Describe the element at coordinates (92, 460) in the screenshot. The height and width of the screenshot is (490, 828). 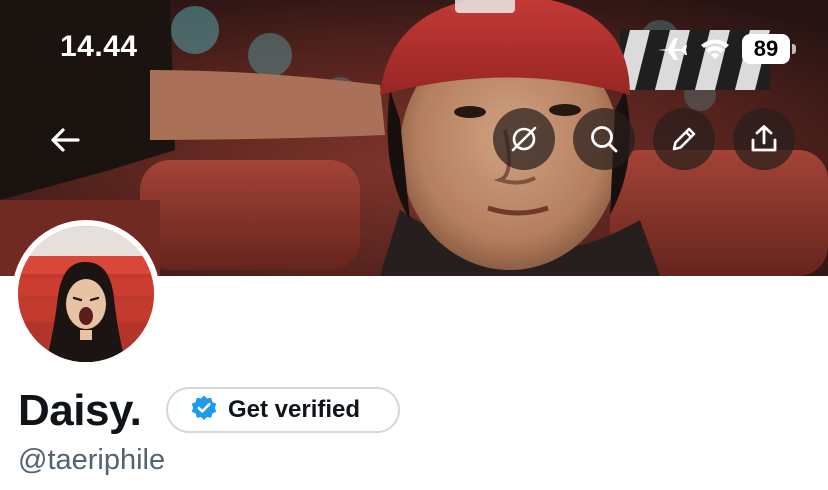
I see `user-handle: @taeriphile` at that location.